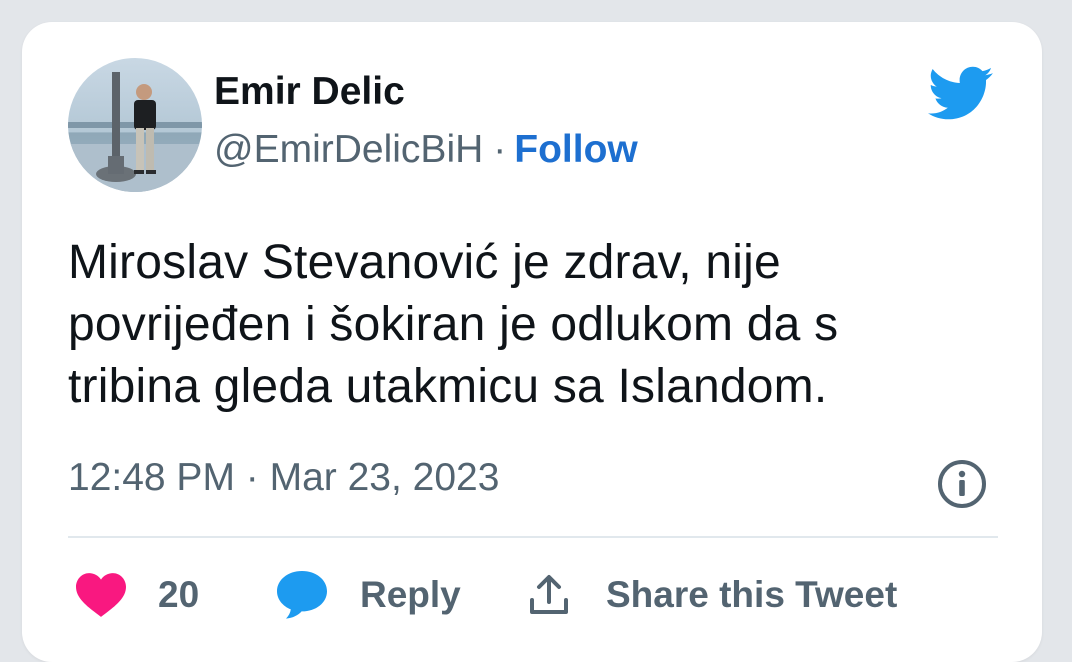 This screenshot has width=1072, height=662. I want to click on divider, so click(533, 537).